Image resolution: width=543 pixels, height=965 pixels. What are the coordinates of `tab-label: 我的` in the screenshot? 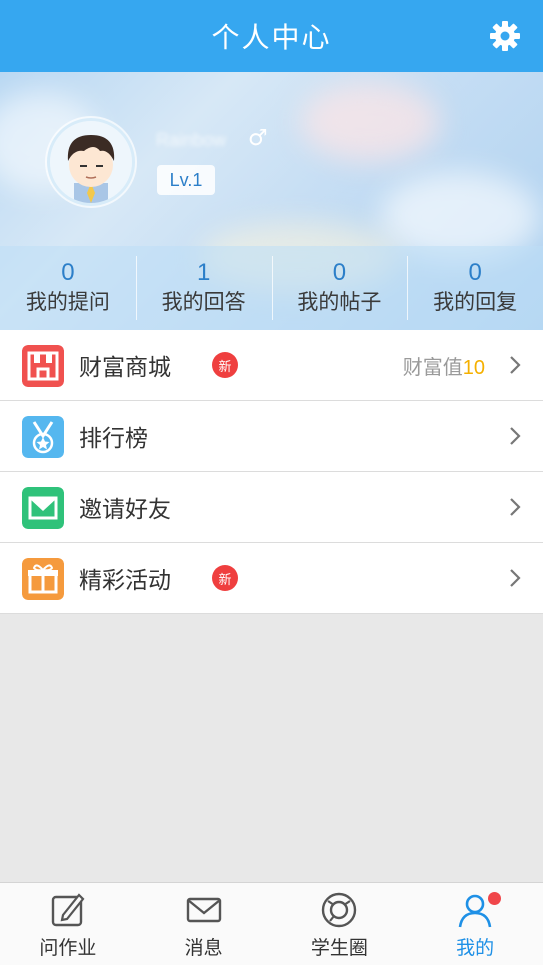 It's located at (475, 948).